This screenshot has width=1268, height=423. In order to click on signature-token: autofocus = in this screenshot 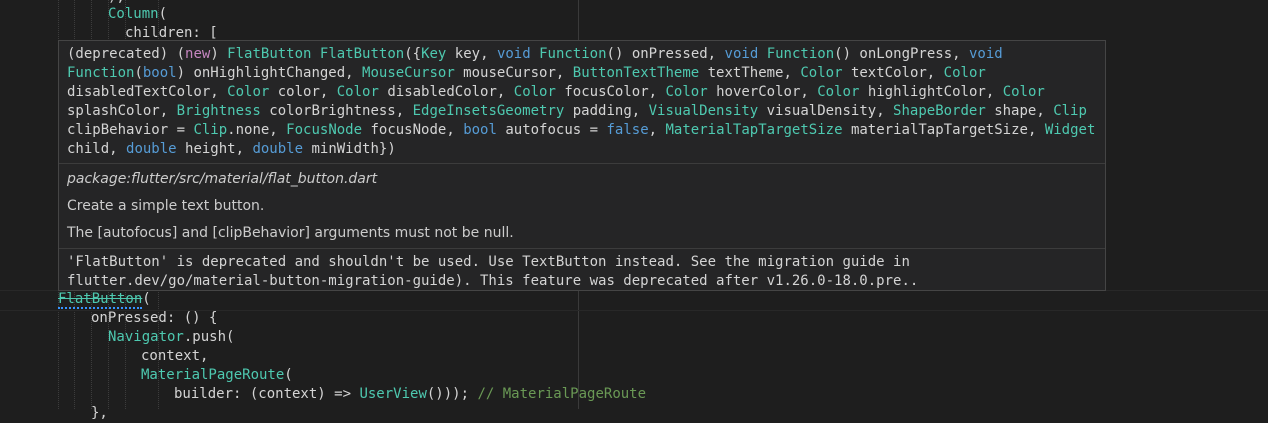, I will do `click(551, 130)`.